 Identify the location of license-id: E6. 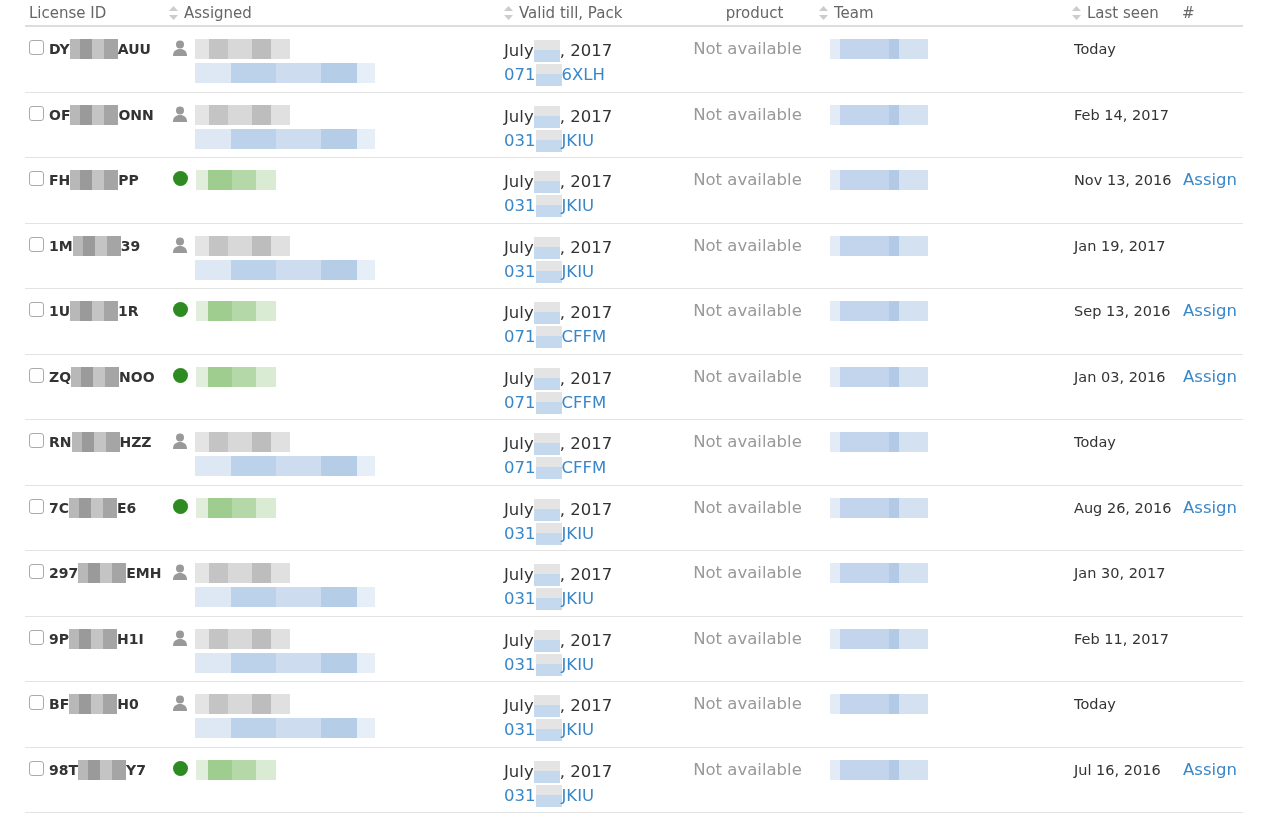
(127, 507).